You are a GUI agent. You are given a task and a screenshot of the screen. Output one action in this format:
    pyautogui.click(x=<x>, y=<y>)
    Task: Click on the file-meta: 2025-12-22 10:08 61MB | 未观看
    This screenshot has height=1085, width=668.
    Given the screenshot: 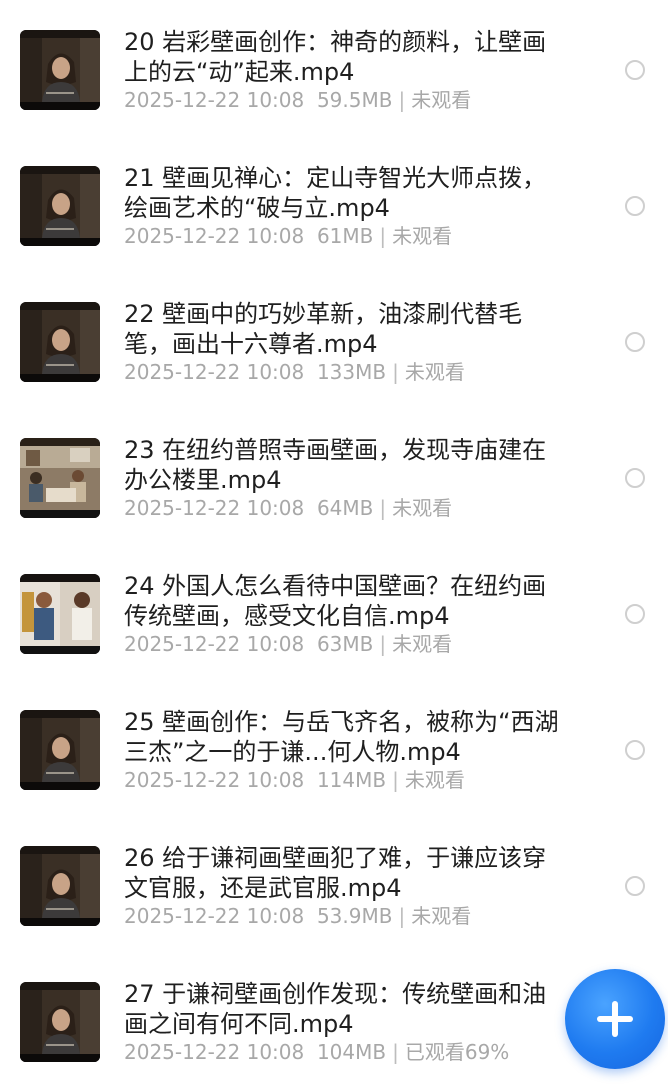 What is the action you would take?
    pyautogui.click(x=288, y=236)
    